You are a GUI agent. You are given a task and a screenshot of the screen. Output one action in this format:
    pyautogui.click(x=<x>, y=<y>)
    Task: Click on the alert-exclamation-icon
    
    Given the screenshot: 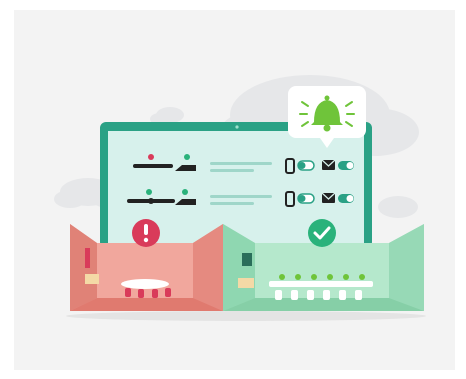 What is the action you would take?
    pyautogui.click(x=146, y=233)
    